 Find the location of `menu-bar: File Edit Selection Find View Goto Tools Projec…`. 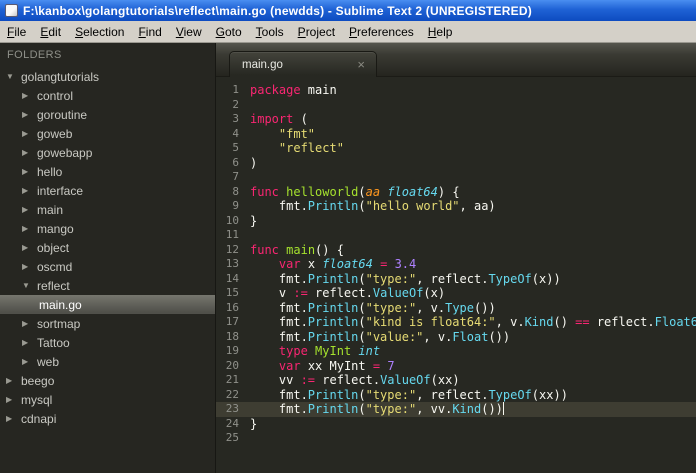

menu-bar: File Edit Selection Find View Goto Tools Projec… is located at coordinates (348, 32).